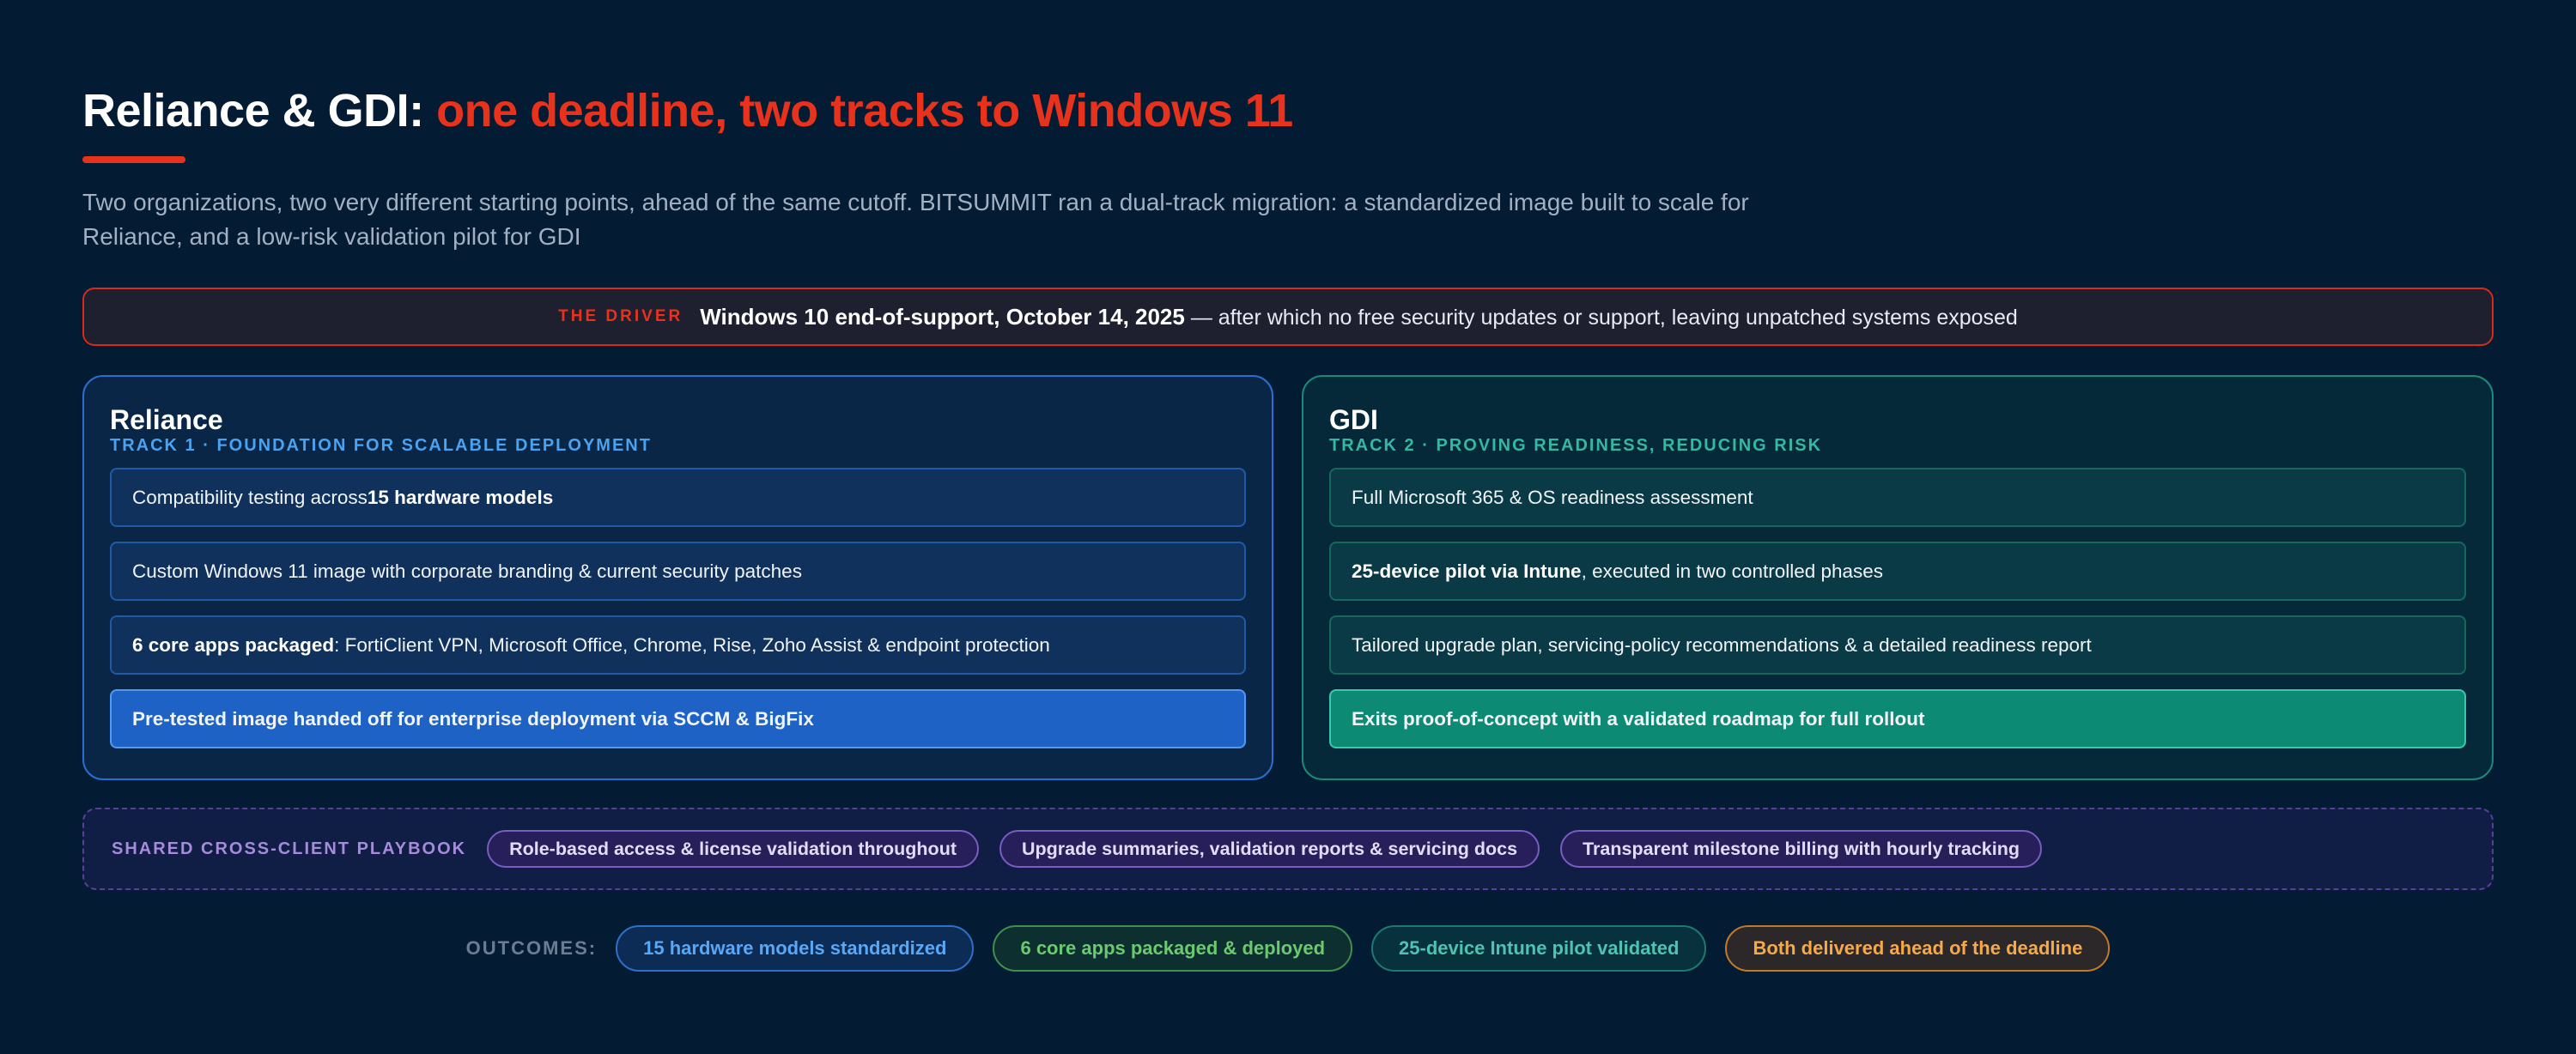 This screenshot has height=1054, width=2576. What do you see at coordinates (233, 644) in the screenshot?
I see `item-bold: 6 core apps packaged` at bounding box center [233, 644].